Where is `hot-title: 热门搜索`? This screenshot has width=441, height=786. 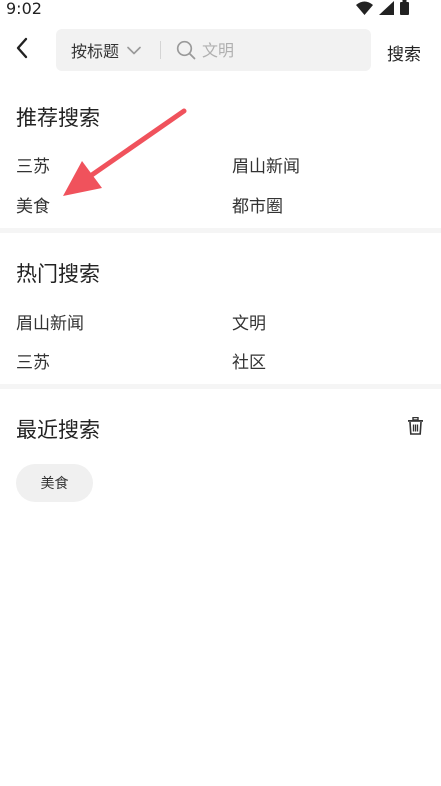
hot-title: 热门搜索 is located at coordinates (58, 274).